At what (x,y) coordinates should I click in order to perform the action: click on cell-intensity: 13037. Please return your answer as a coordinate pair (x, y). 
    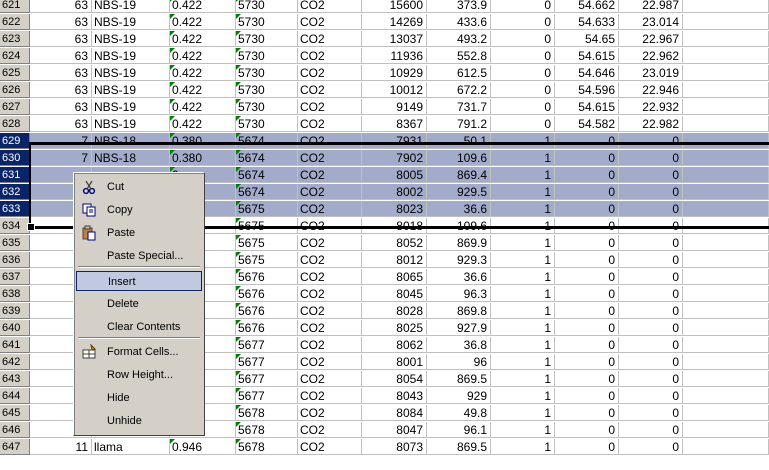
    Looking at the image, I should click on (394, 39).